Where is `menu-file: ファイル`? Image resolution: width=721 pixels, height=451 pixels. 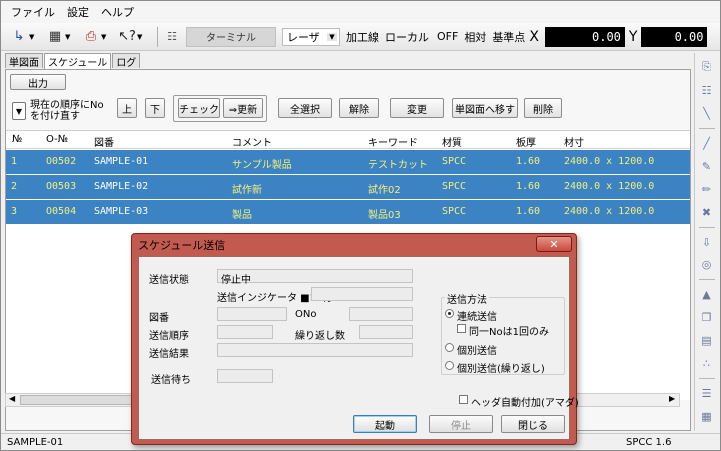
menu-file: ファイル is located at coordinates (33, 12).